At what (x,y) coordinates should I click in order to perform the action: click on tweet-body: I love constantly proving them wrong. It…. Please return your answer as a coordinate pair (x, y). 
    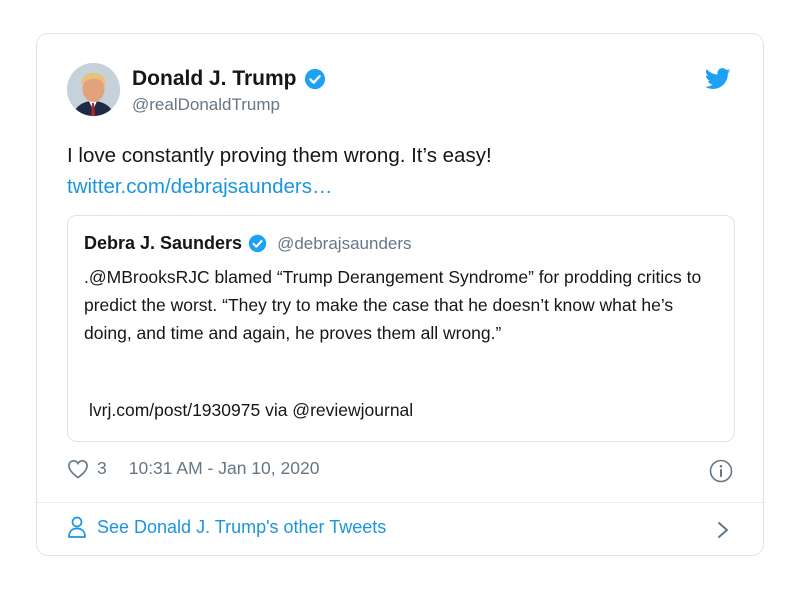
    Looking at the image, I should click on (397, 171).